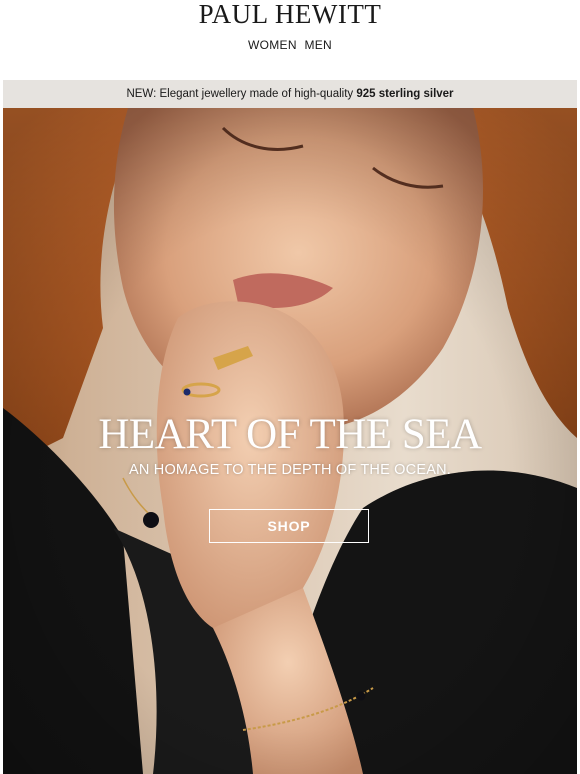  I want to click on nav-link-men: MEN, so click(318, 45).